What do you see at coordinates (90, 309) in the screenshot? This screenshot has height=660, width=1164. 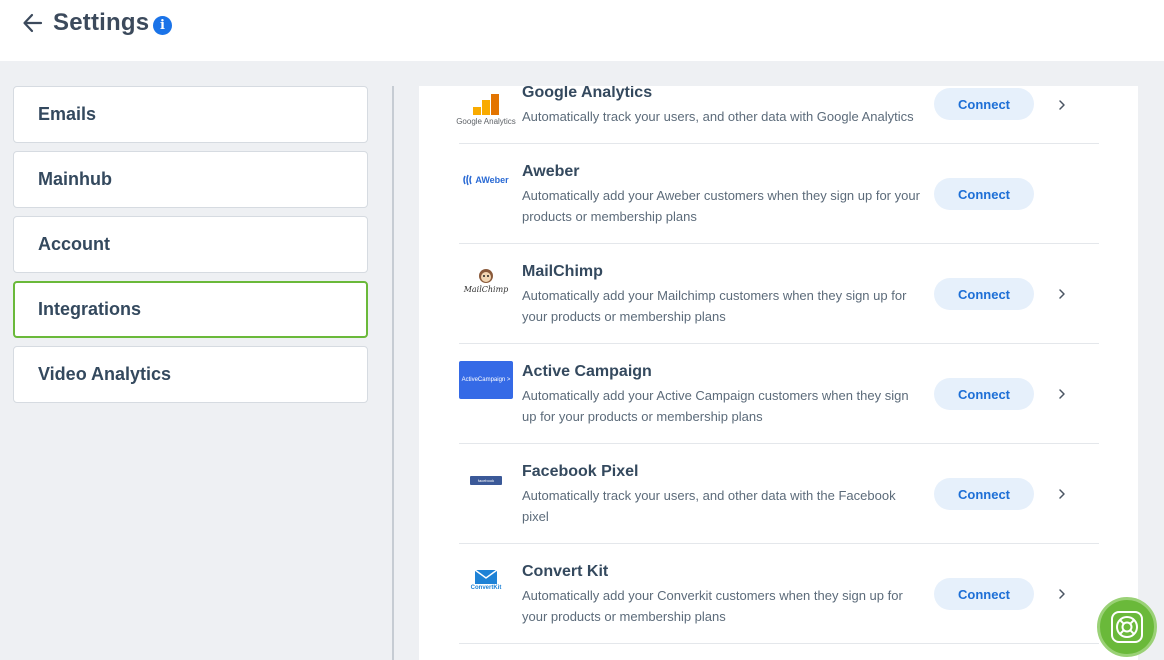 I see `sidebar-item-label: Integrations` at bounding box center [90, 309].